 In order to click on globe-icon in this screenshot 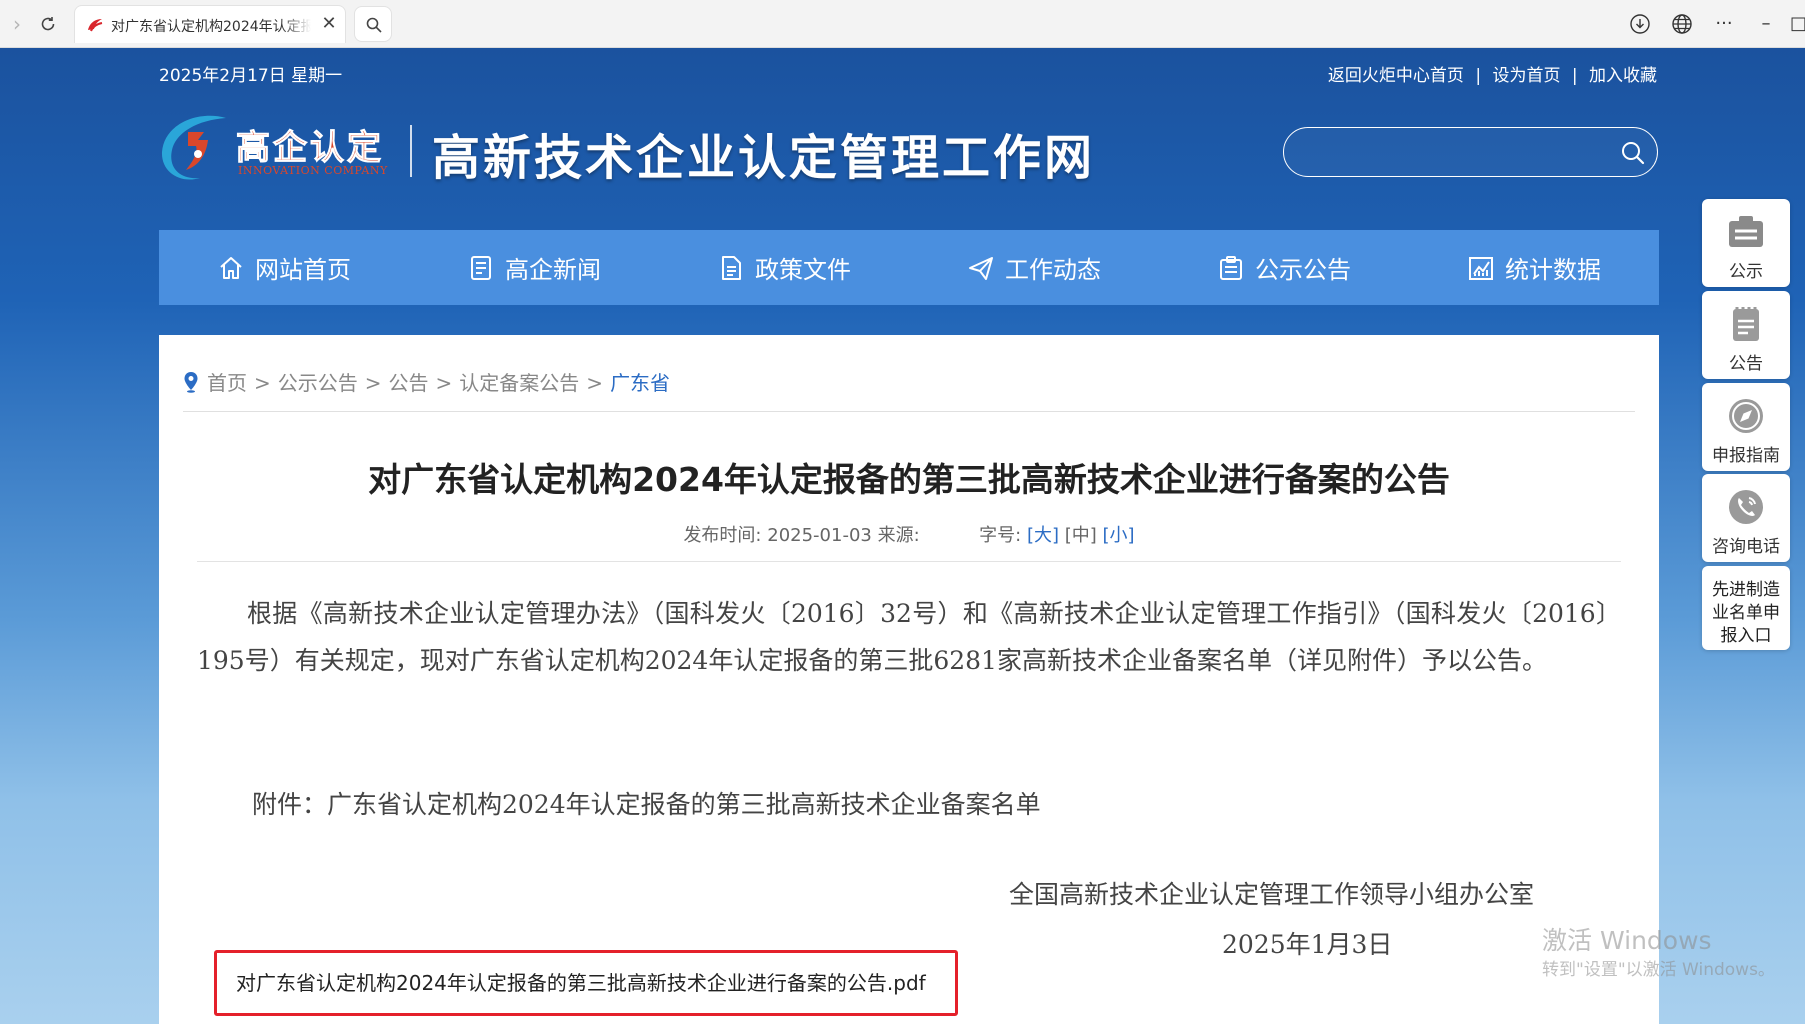, I will do `click(1682, 24)`.